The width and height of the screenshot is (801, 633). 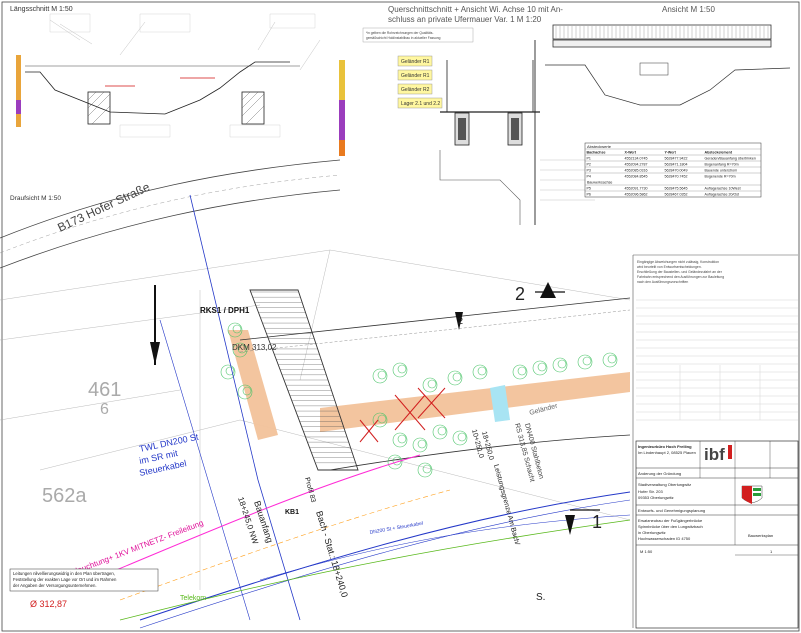 I want to click on coord-table-row: 4552091.7730, so click(x=636, y=188).